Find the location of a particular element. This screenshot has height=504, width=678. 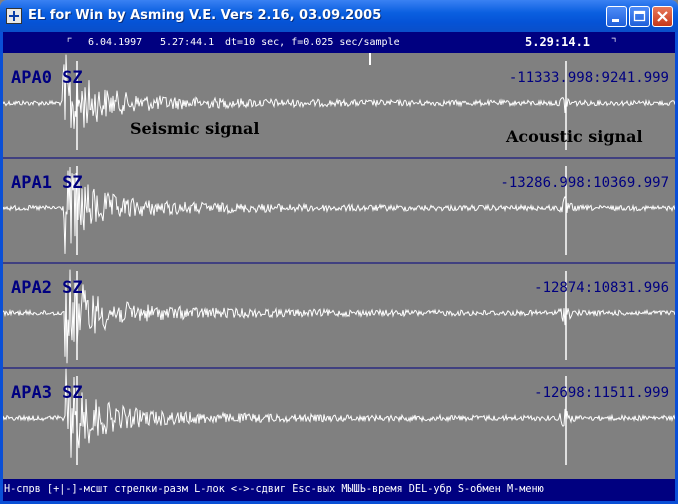

time-cursor-mark is located at coordinates (370, 59).